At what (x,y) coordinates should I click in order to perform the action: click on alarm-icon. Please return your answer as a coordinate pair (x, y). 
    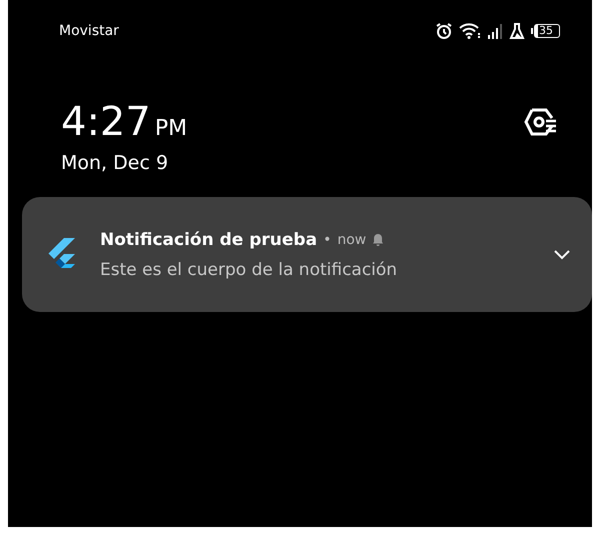
    Looking at the image, I should click on (444, 31).